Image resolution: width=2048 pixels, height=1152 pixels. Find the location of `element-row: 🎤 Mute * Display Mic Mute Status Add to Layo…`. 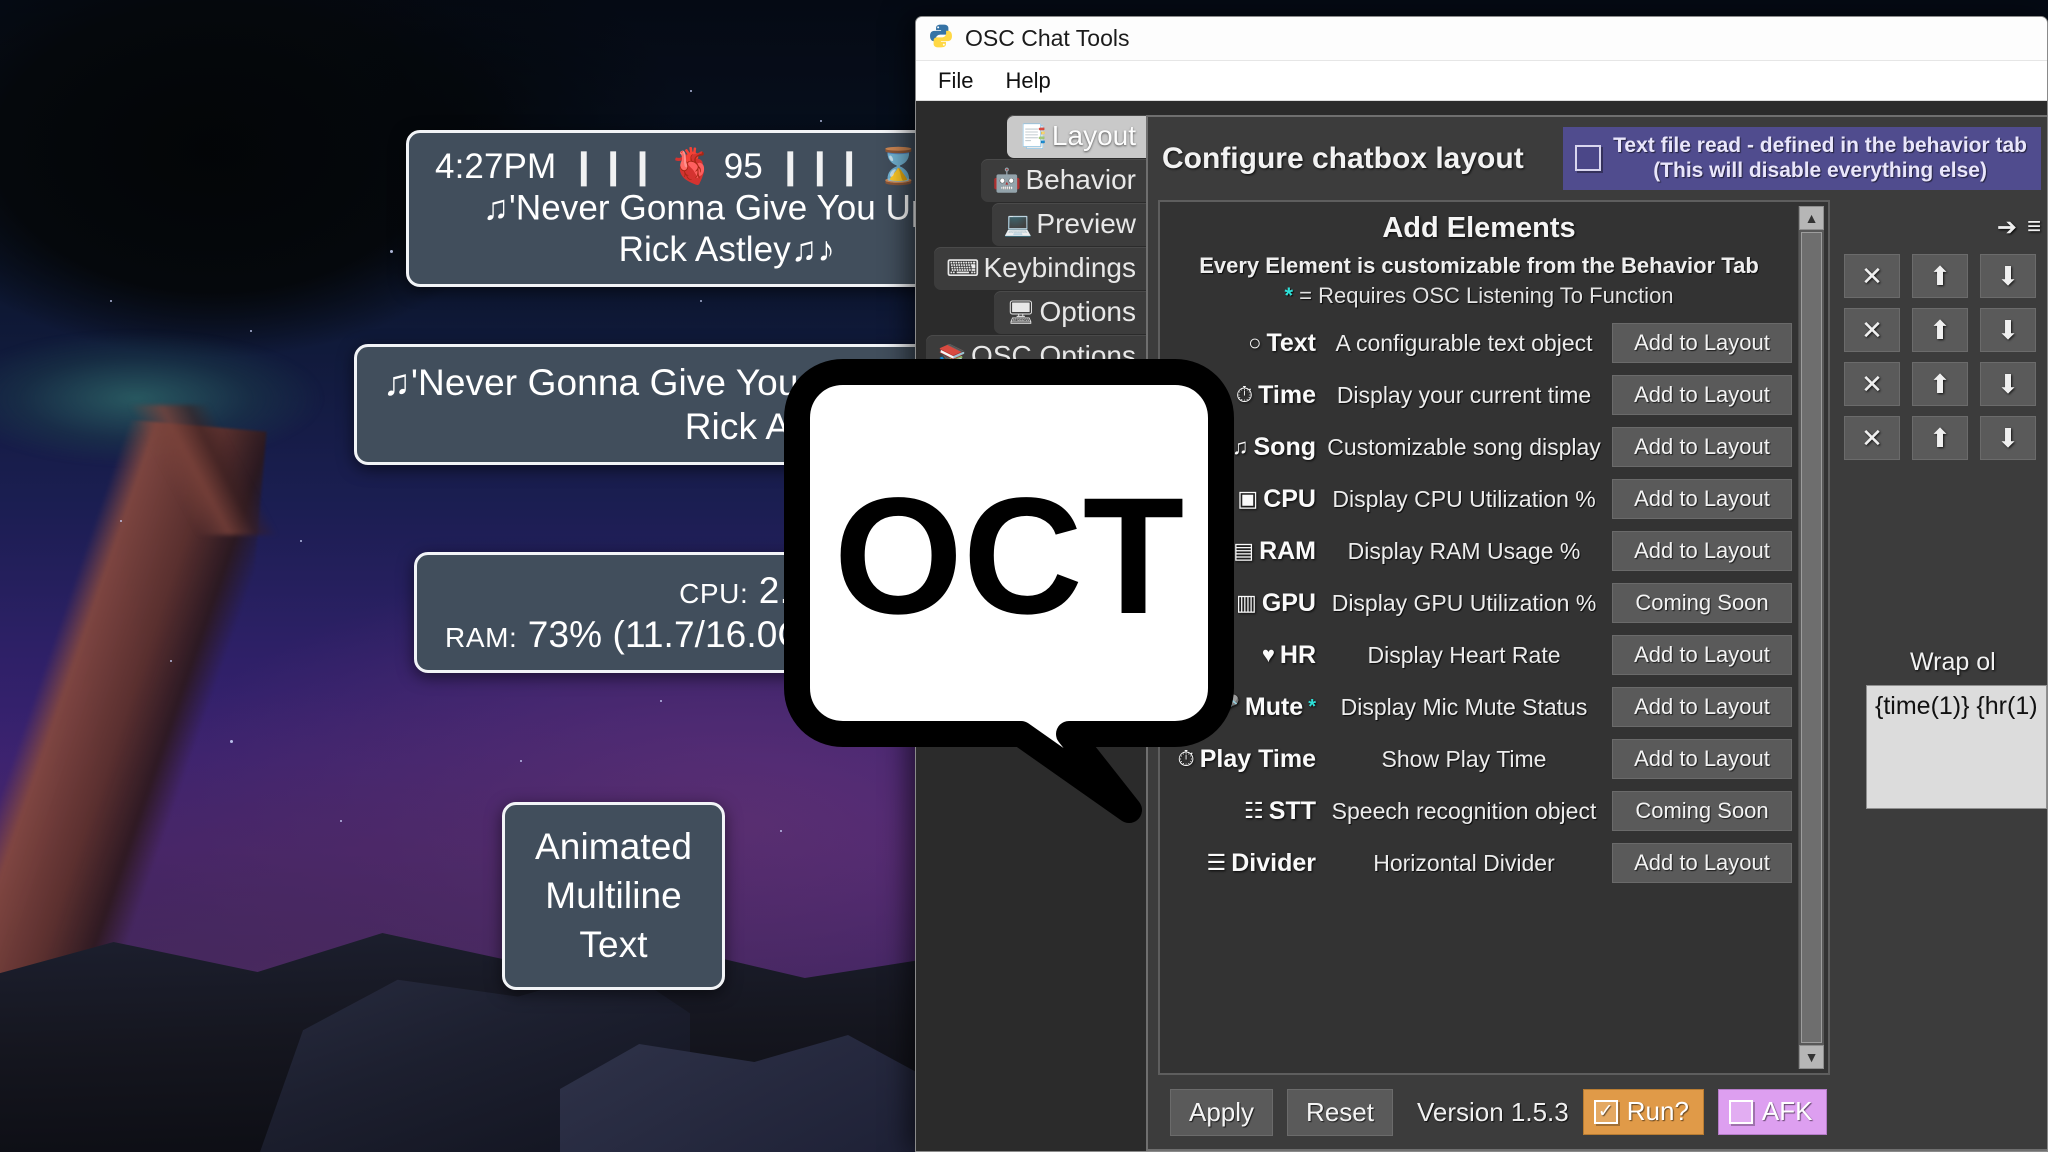

element-row: 🎤 Mute * Display Mic Mute Status Add to Layo… is located at coordinates (1479, 707).